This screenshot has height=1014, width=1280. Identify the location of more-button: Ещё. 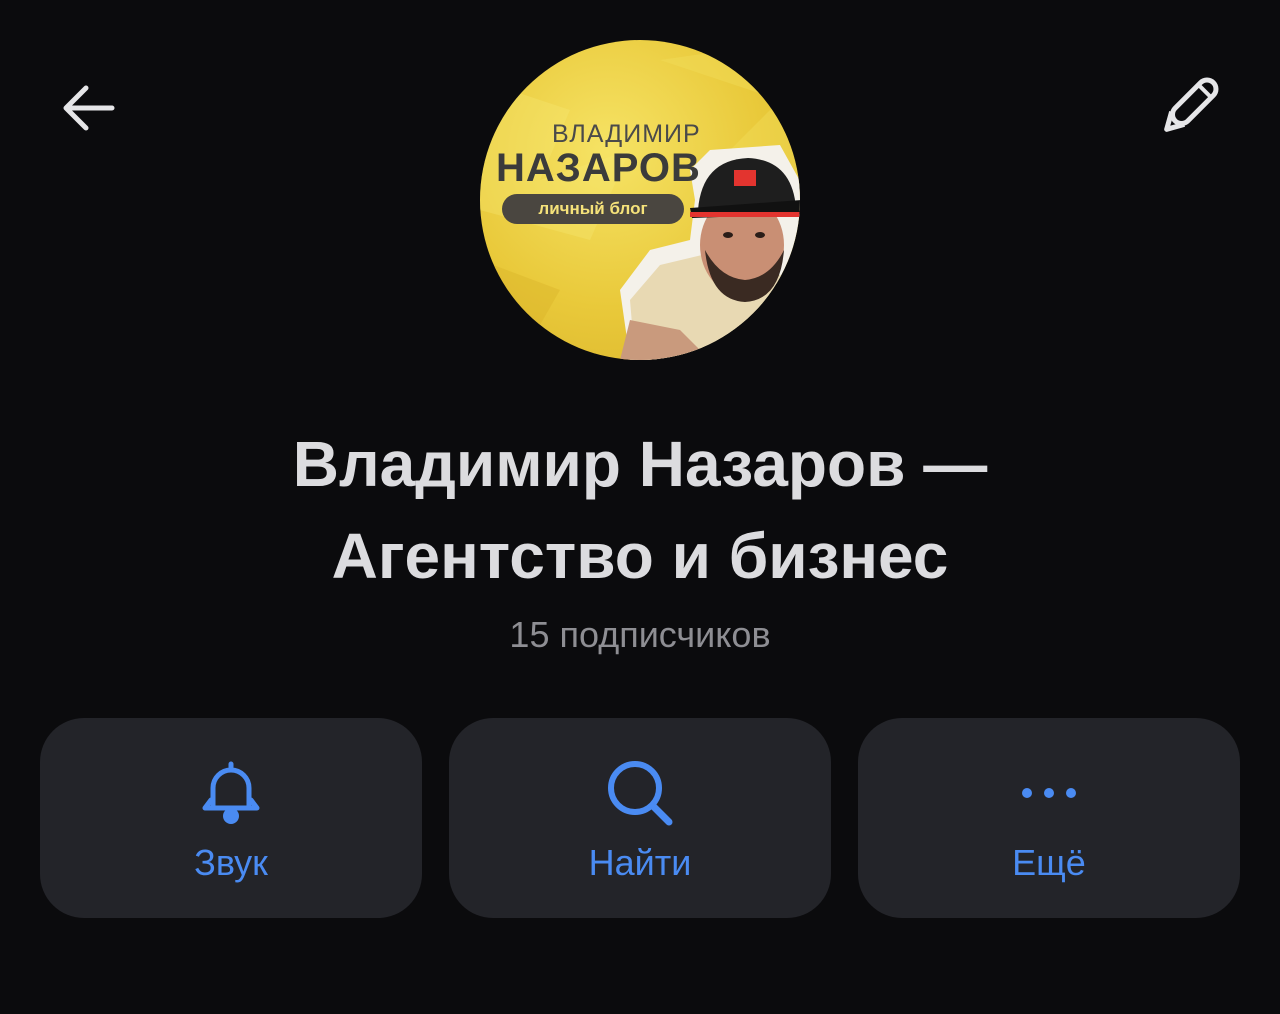
(1049, 818).